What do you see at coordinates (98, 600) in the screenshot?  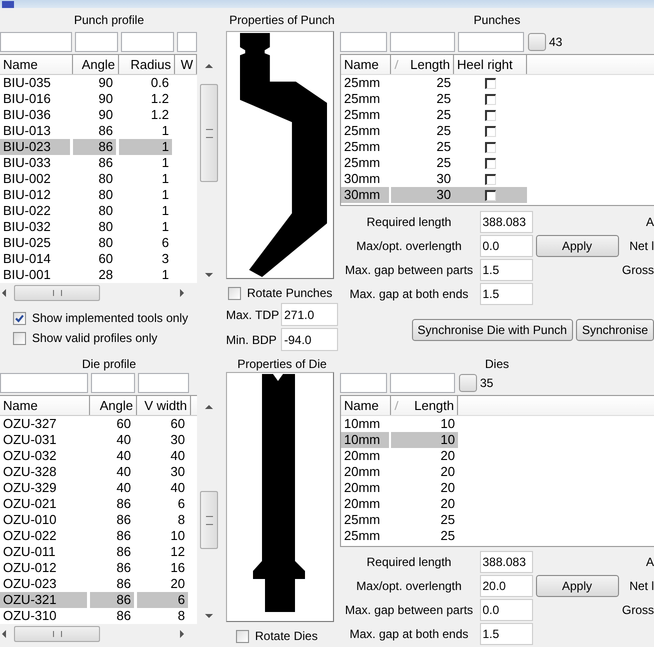 I see `table-row: OZU-321 86 6` at bounding box center [98, 600].